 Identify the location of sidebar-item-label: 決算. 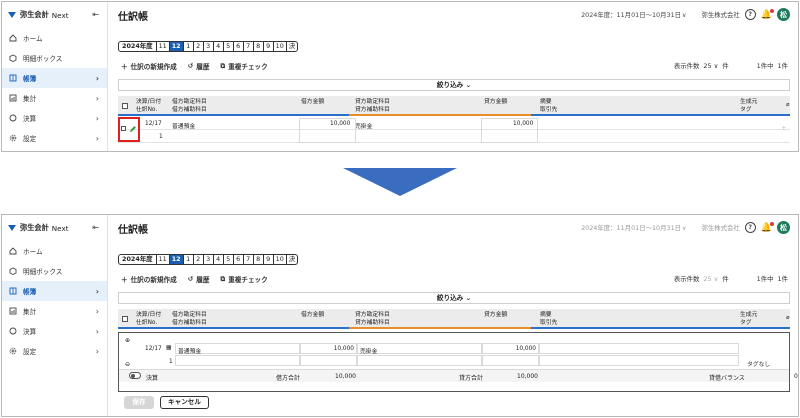
(30, 332).